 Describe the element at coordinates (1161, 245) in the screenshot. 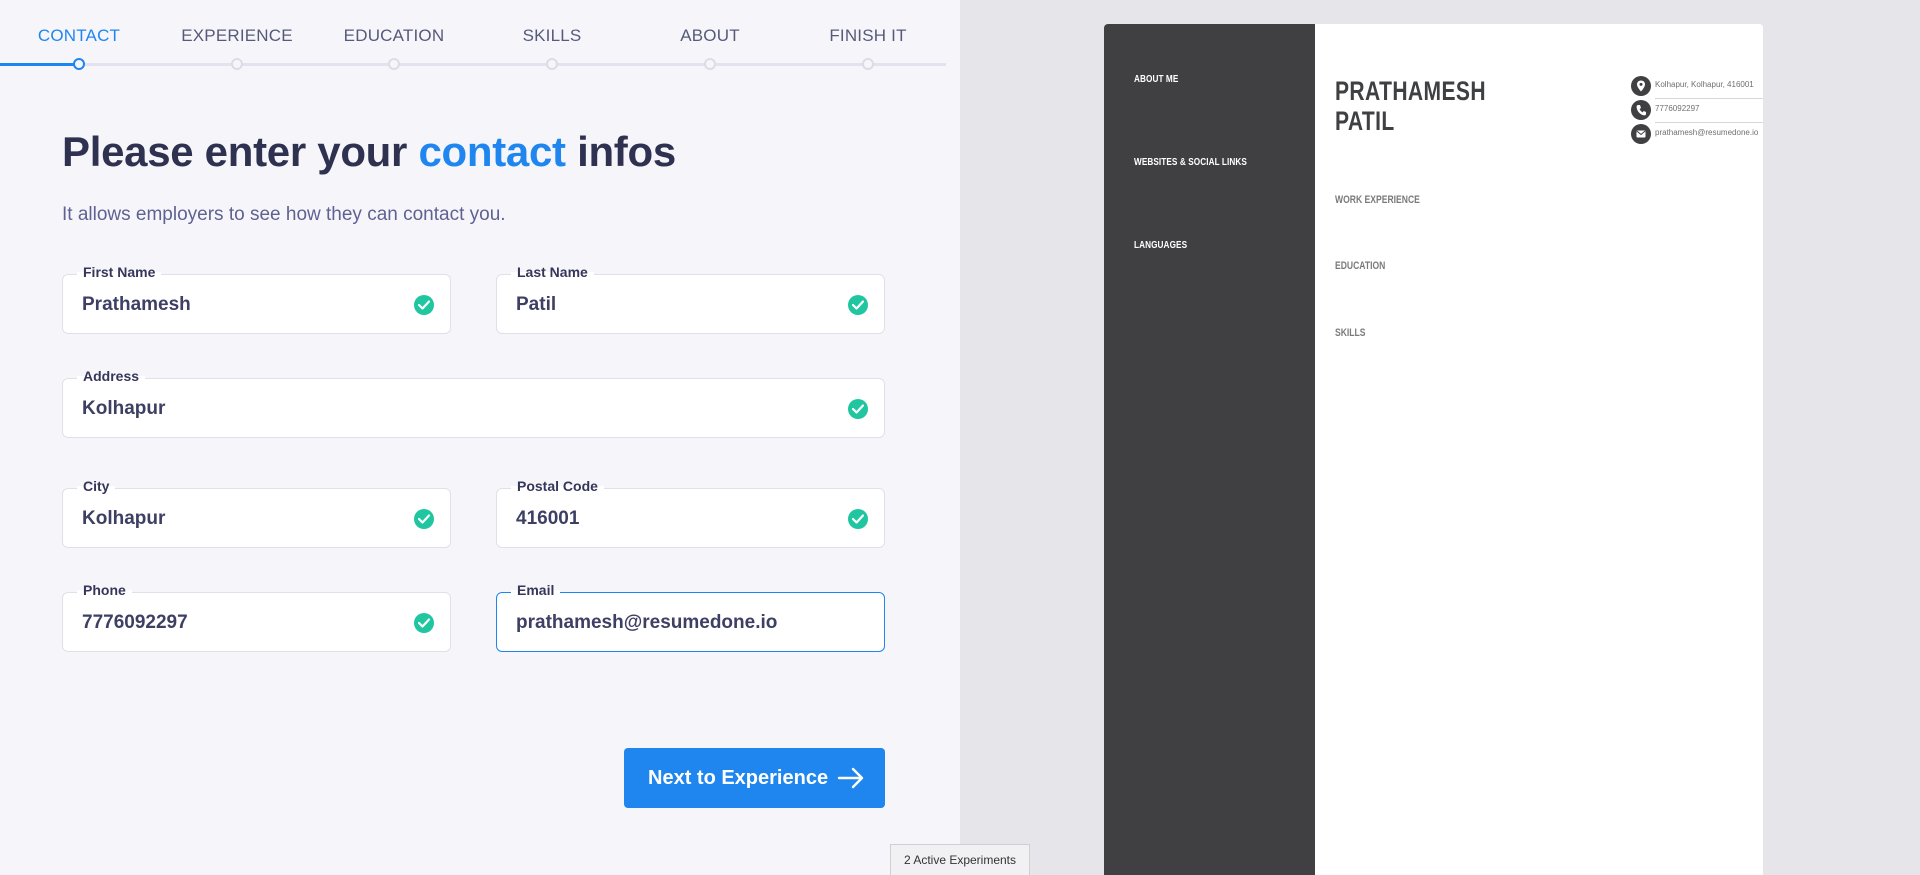

I see `resume-section-languages: LANGUAGES` at that location.